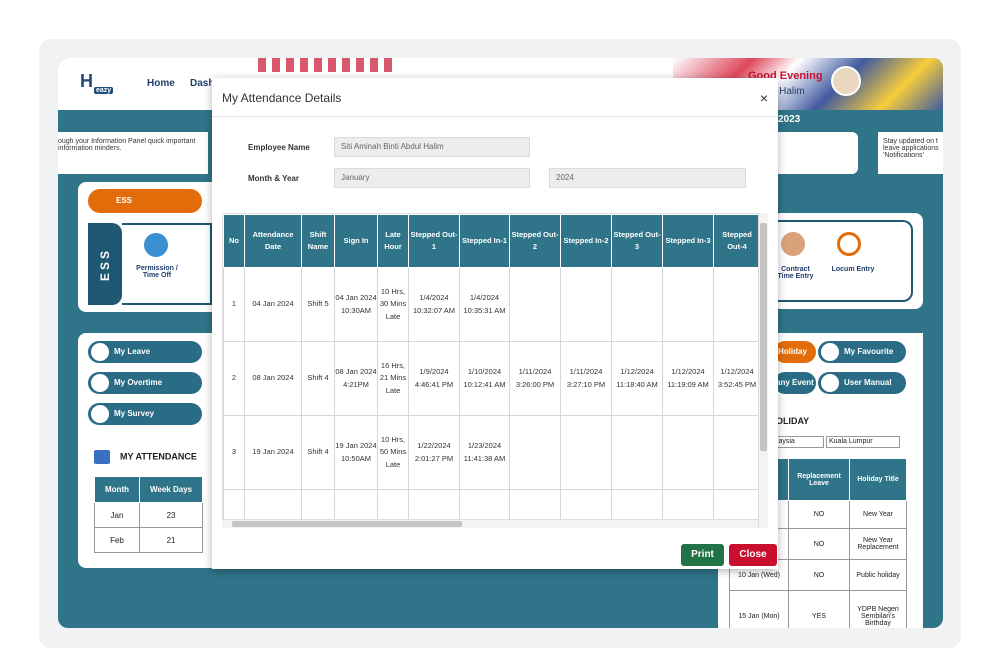 Image resolution: width=983 pixels, height=666 pixels. Describe the element at coordinates (157, 272) in the screenshot. I see `permission-time-off-link: Permission / Time Off` at that location.